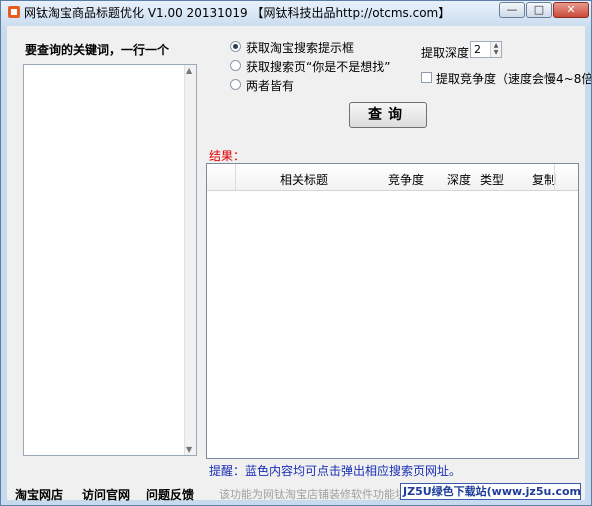 The width and height of the screenshot is (592, 506). I want to click on table-header: 相关标题 竞争度 深度 类型 复制, so click(392, 177).